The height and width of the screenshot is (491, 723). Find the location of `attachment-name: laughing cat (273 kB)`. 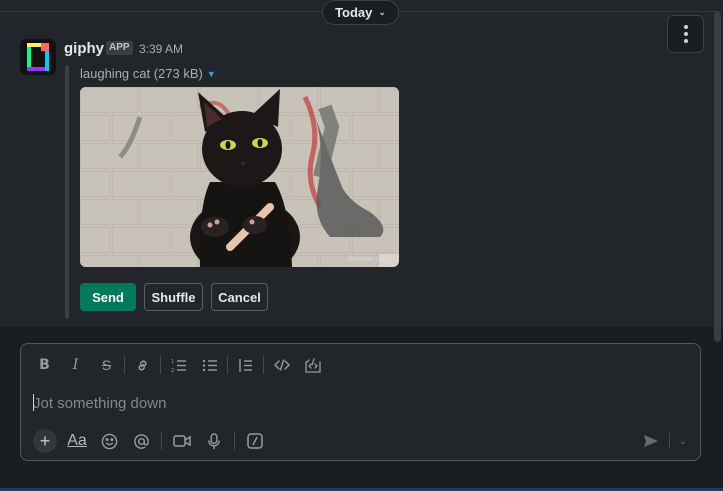

attachment-name: laughing cat (273 kB) is located at coordinates (141, 73).